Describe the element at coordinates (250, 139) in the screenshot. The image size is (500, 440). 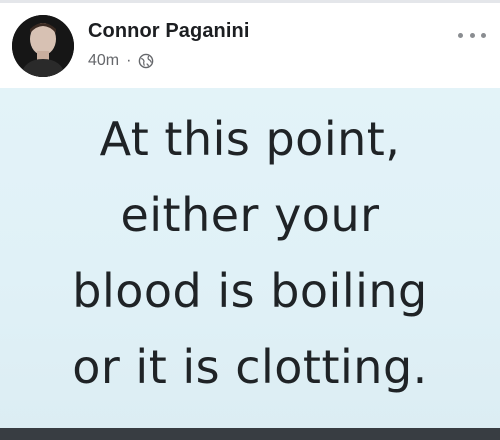
I see `quote-line-1: At this point,` at that location.